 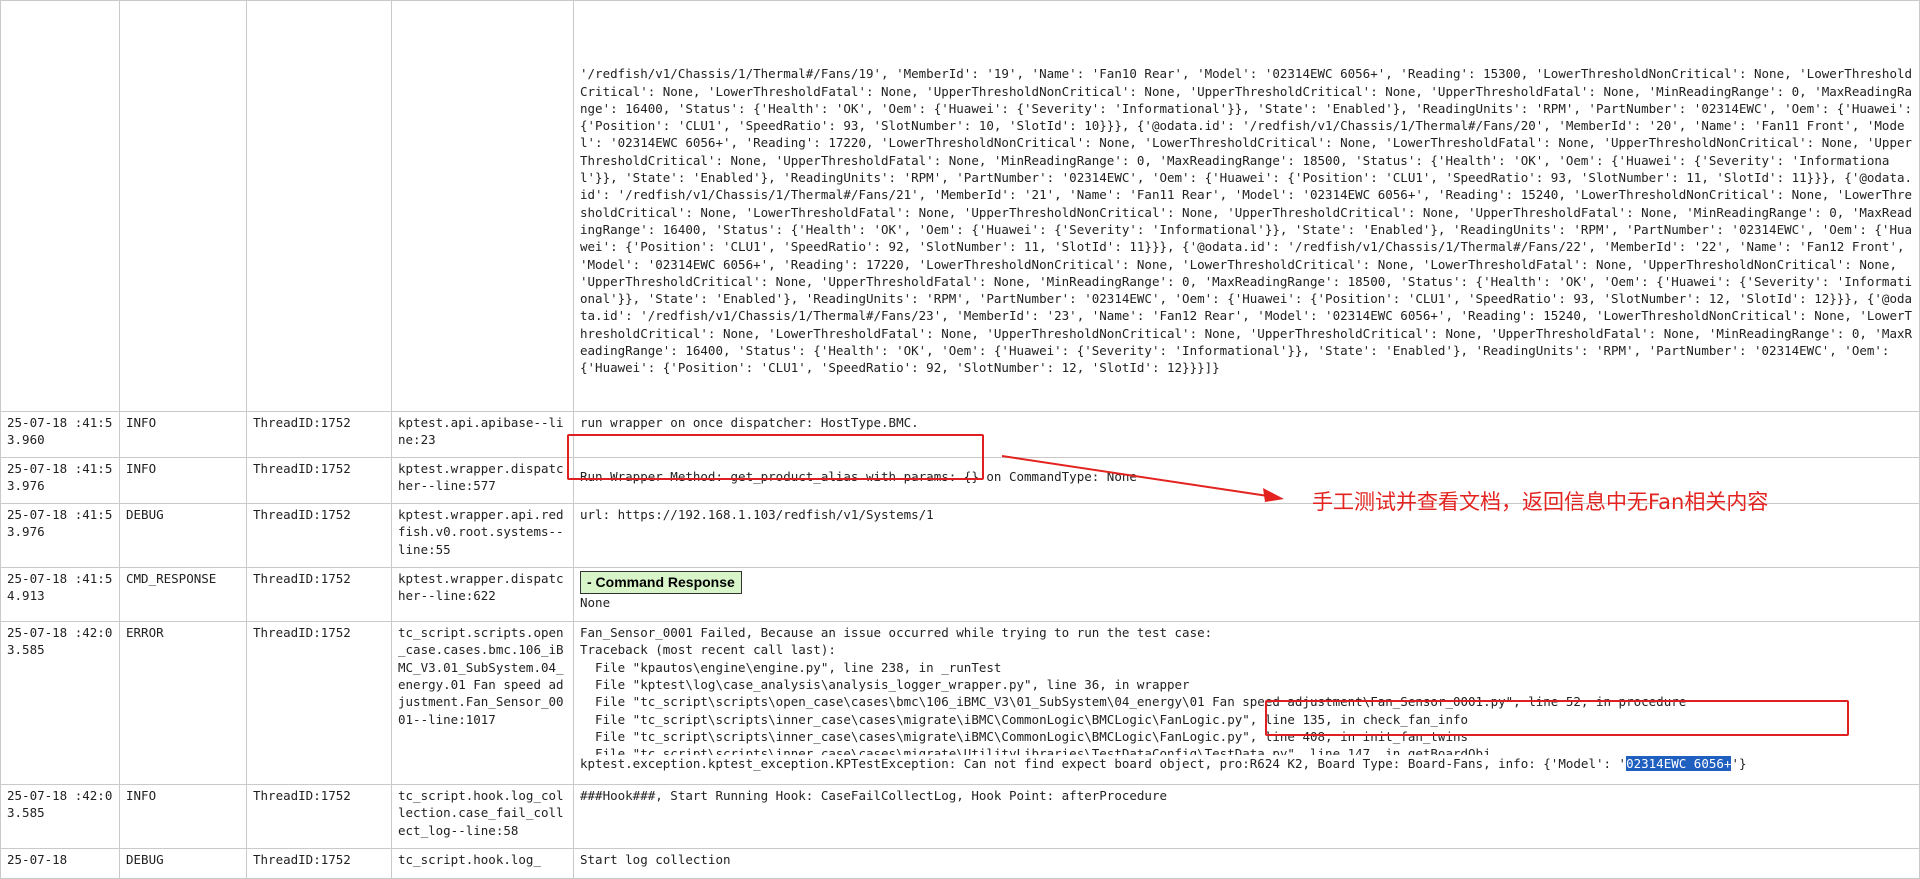 What do you see at coordinates (482, 481) in the screenshot?
I see `log-module: kptest.wrapper.dispatcher--line:577` at bounding box center [482, 481].